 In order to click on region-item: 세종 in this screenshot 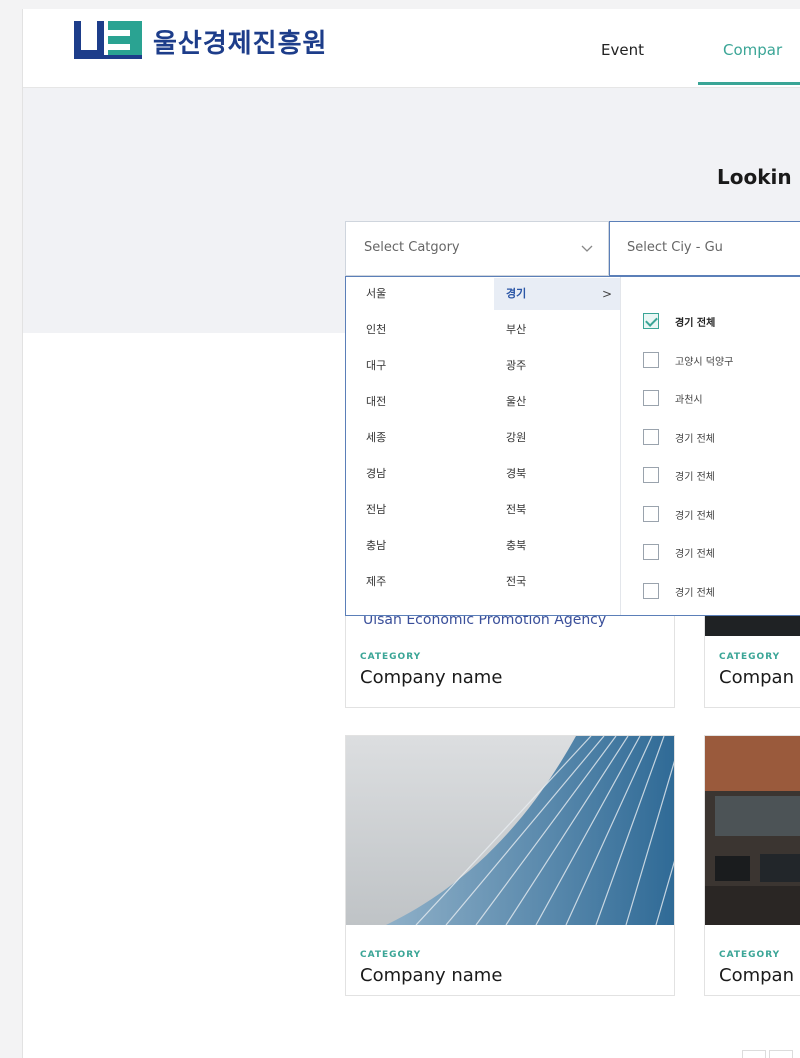, I will do `click(376, 438)`.